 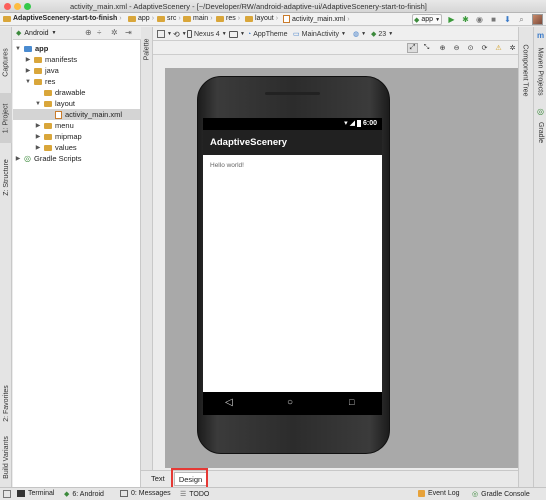 What do you see at coordinates (207, 34) in the screenshot?
I see `device-dropdown: Nexus 4 ▼` at bounding box center [207, 34].